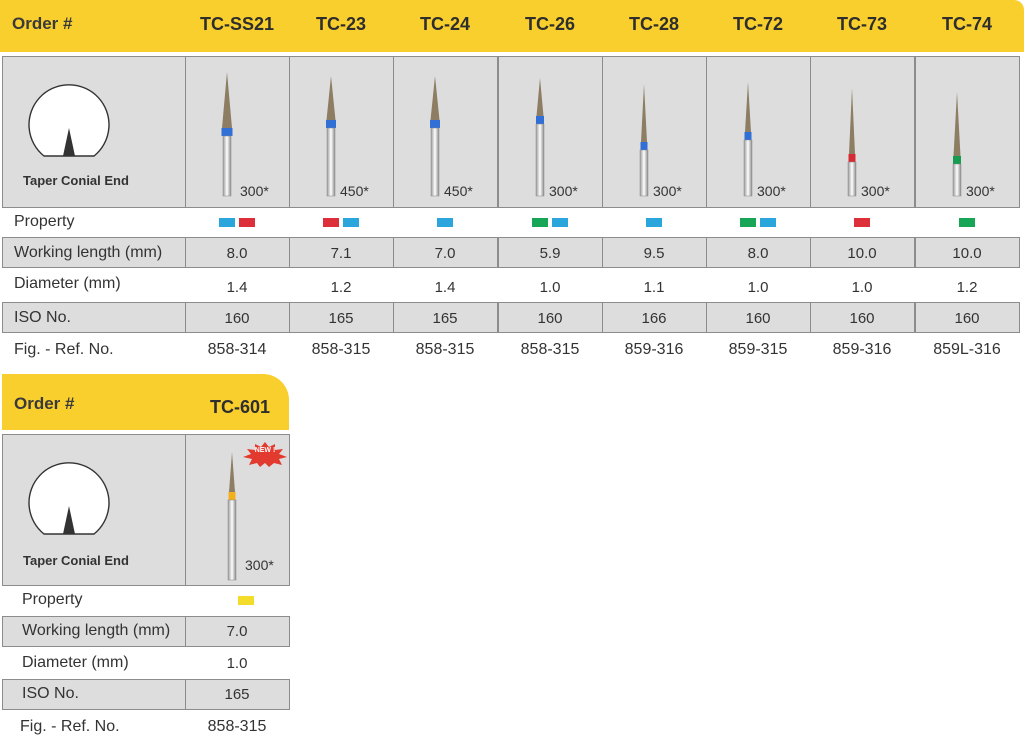 The image size is (1024, 736). I want to click on iso-tc-26: 160, so click(550, 318).